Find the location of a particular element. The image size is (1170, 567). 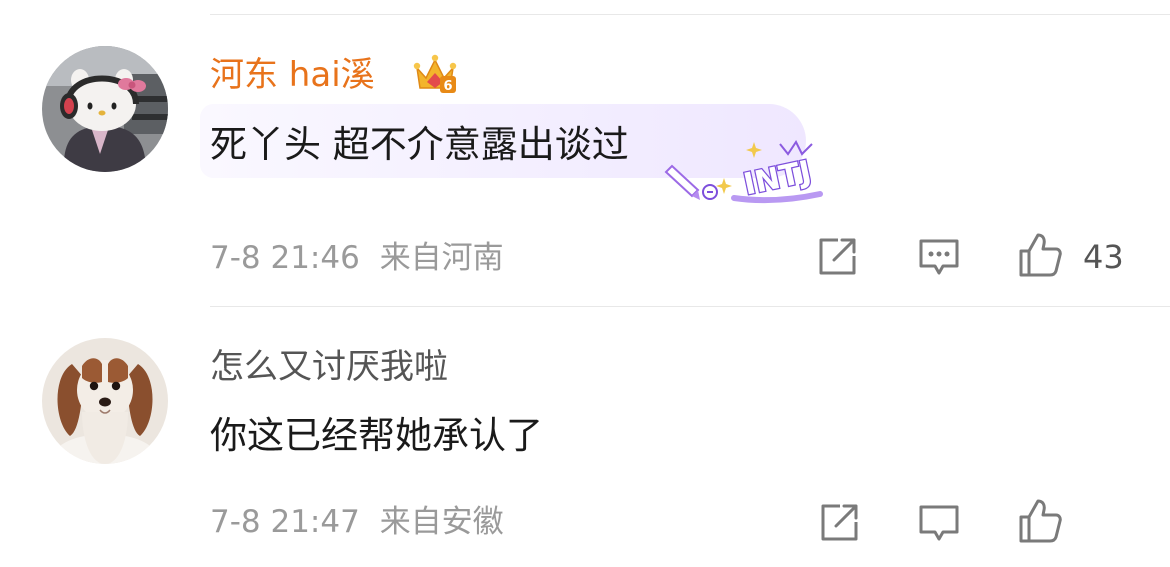

comment-meta: 7-8 21:47 来自安徽 is located at coordinates (357, 522).